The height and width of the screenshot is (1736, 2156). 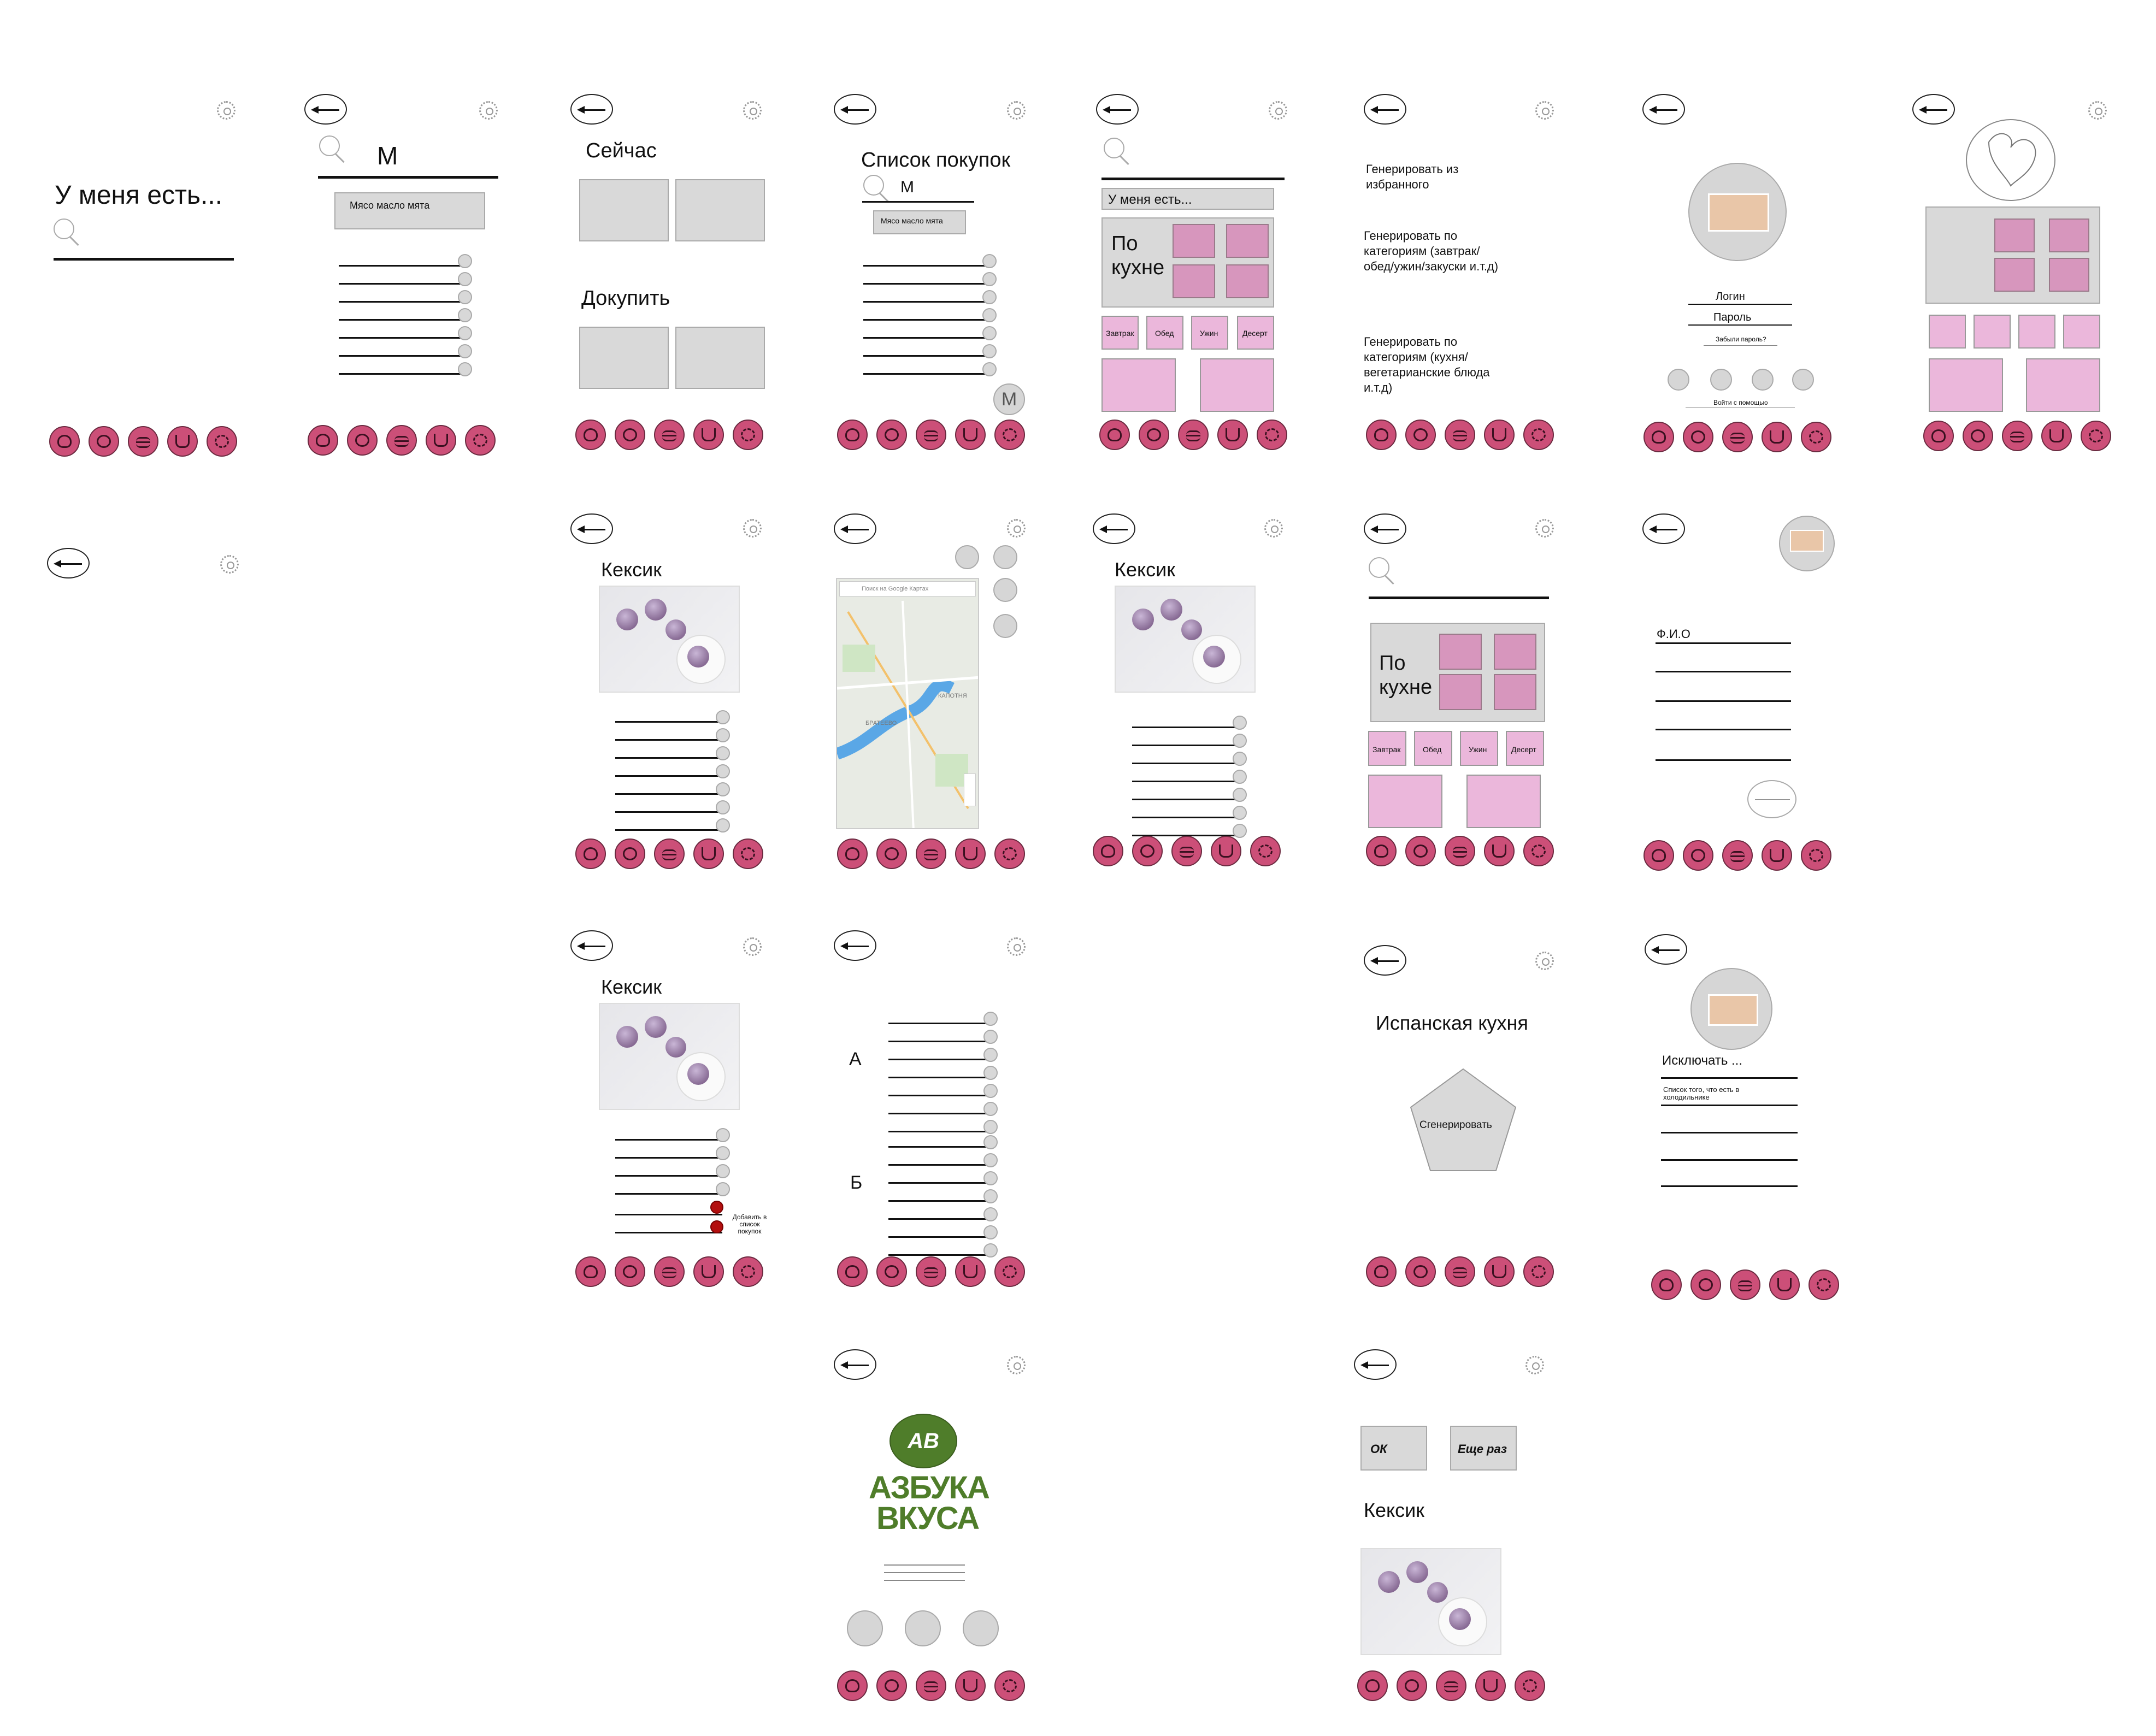 What do you see at coordinates (1740, 304) in the screenshot?
I see `login-input` at bounding box center [1740, 304].